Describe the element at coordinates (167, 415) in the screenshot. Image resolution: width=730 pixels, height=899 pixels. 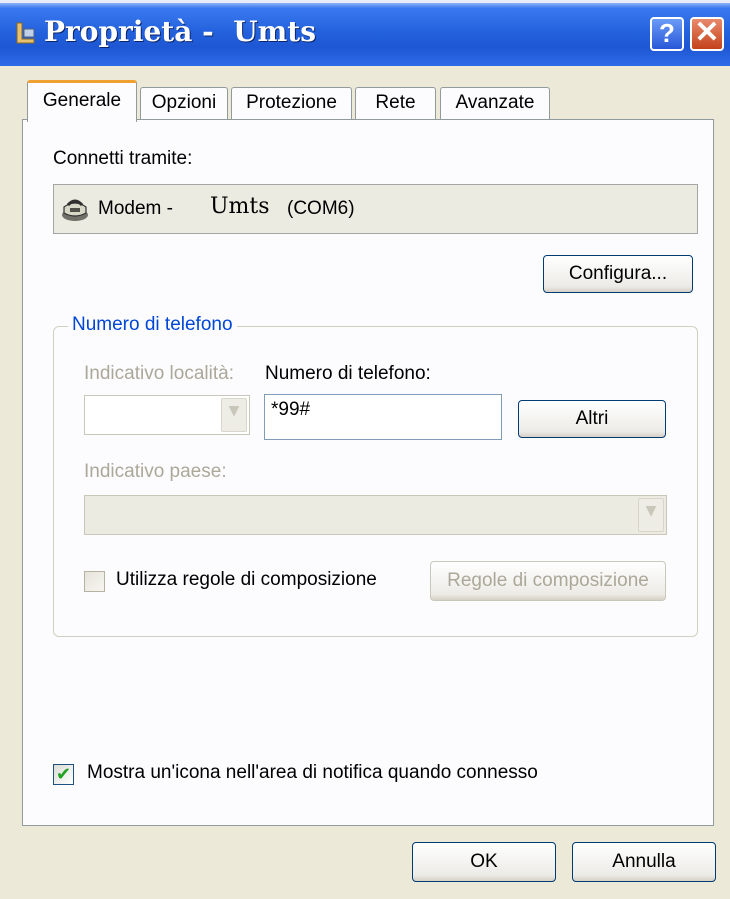
I see `area-code-select: ▼` at that location.